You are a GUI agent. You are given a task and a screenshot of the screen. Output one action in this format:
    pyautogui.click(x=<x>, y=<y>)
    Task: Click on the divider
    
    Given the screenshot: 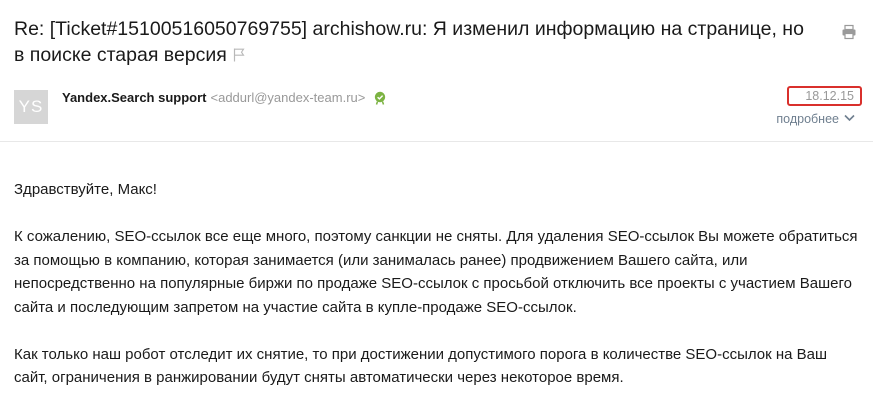 What is the action you would take?
    pyautogui.click(x=436, y=141)
    